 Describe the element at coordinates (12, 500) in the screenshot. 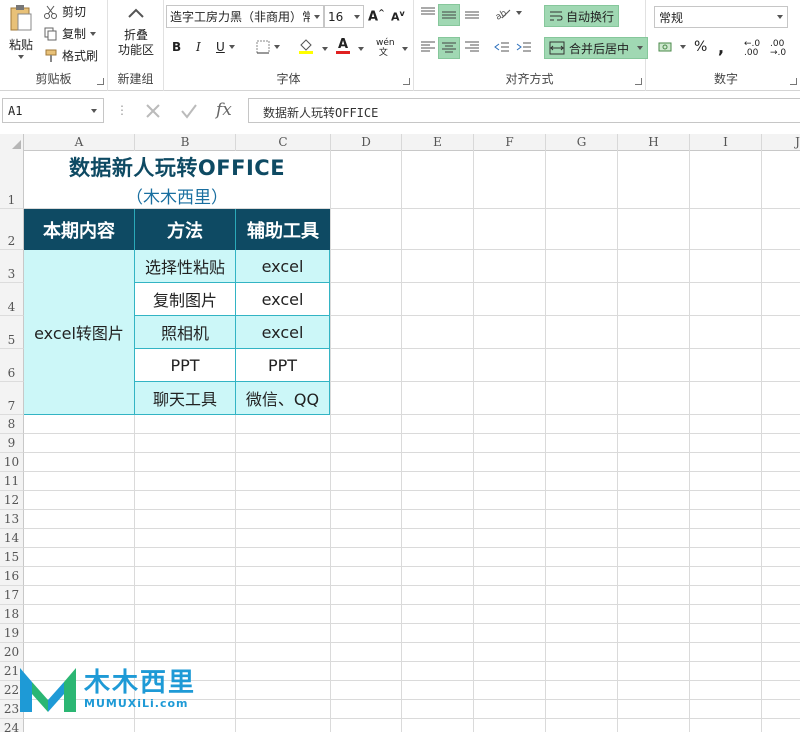

I see `row-header: 12` at that location.